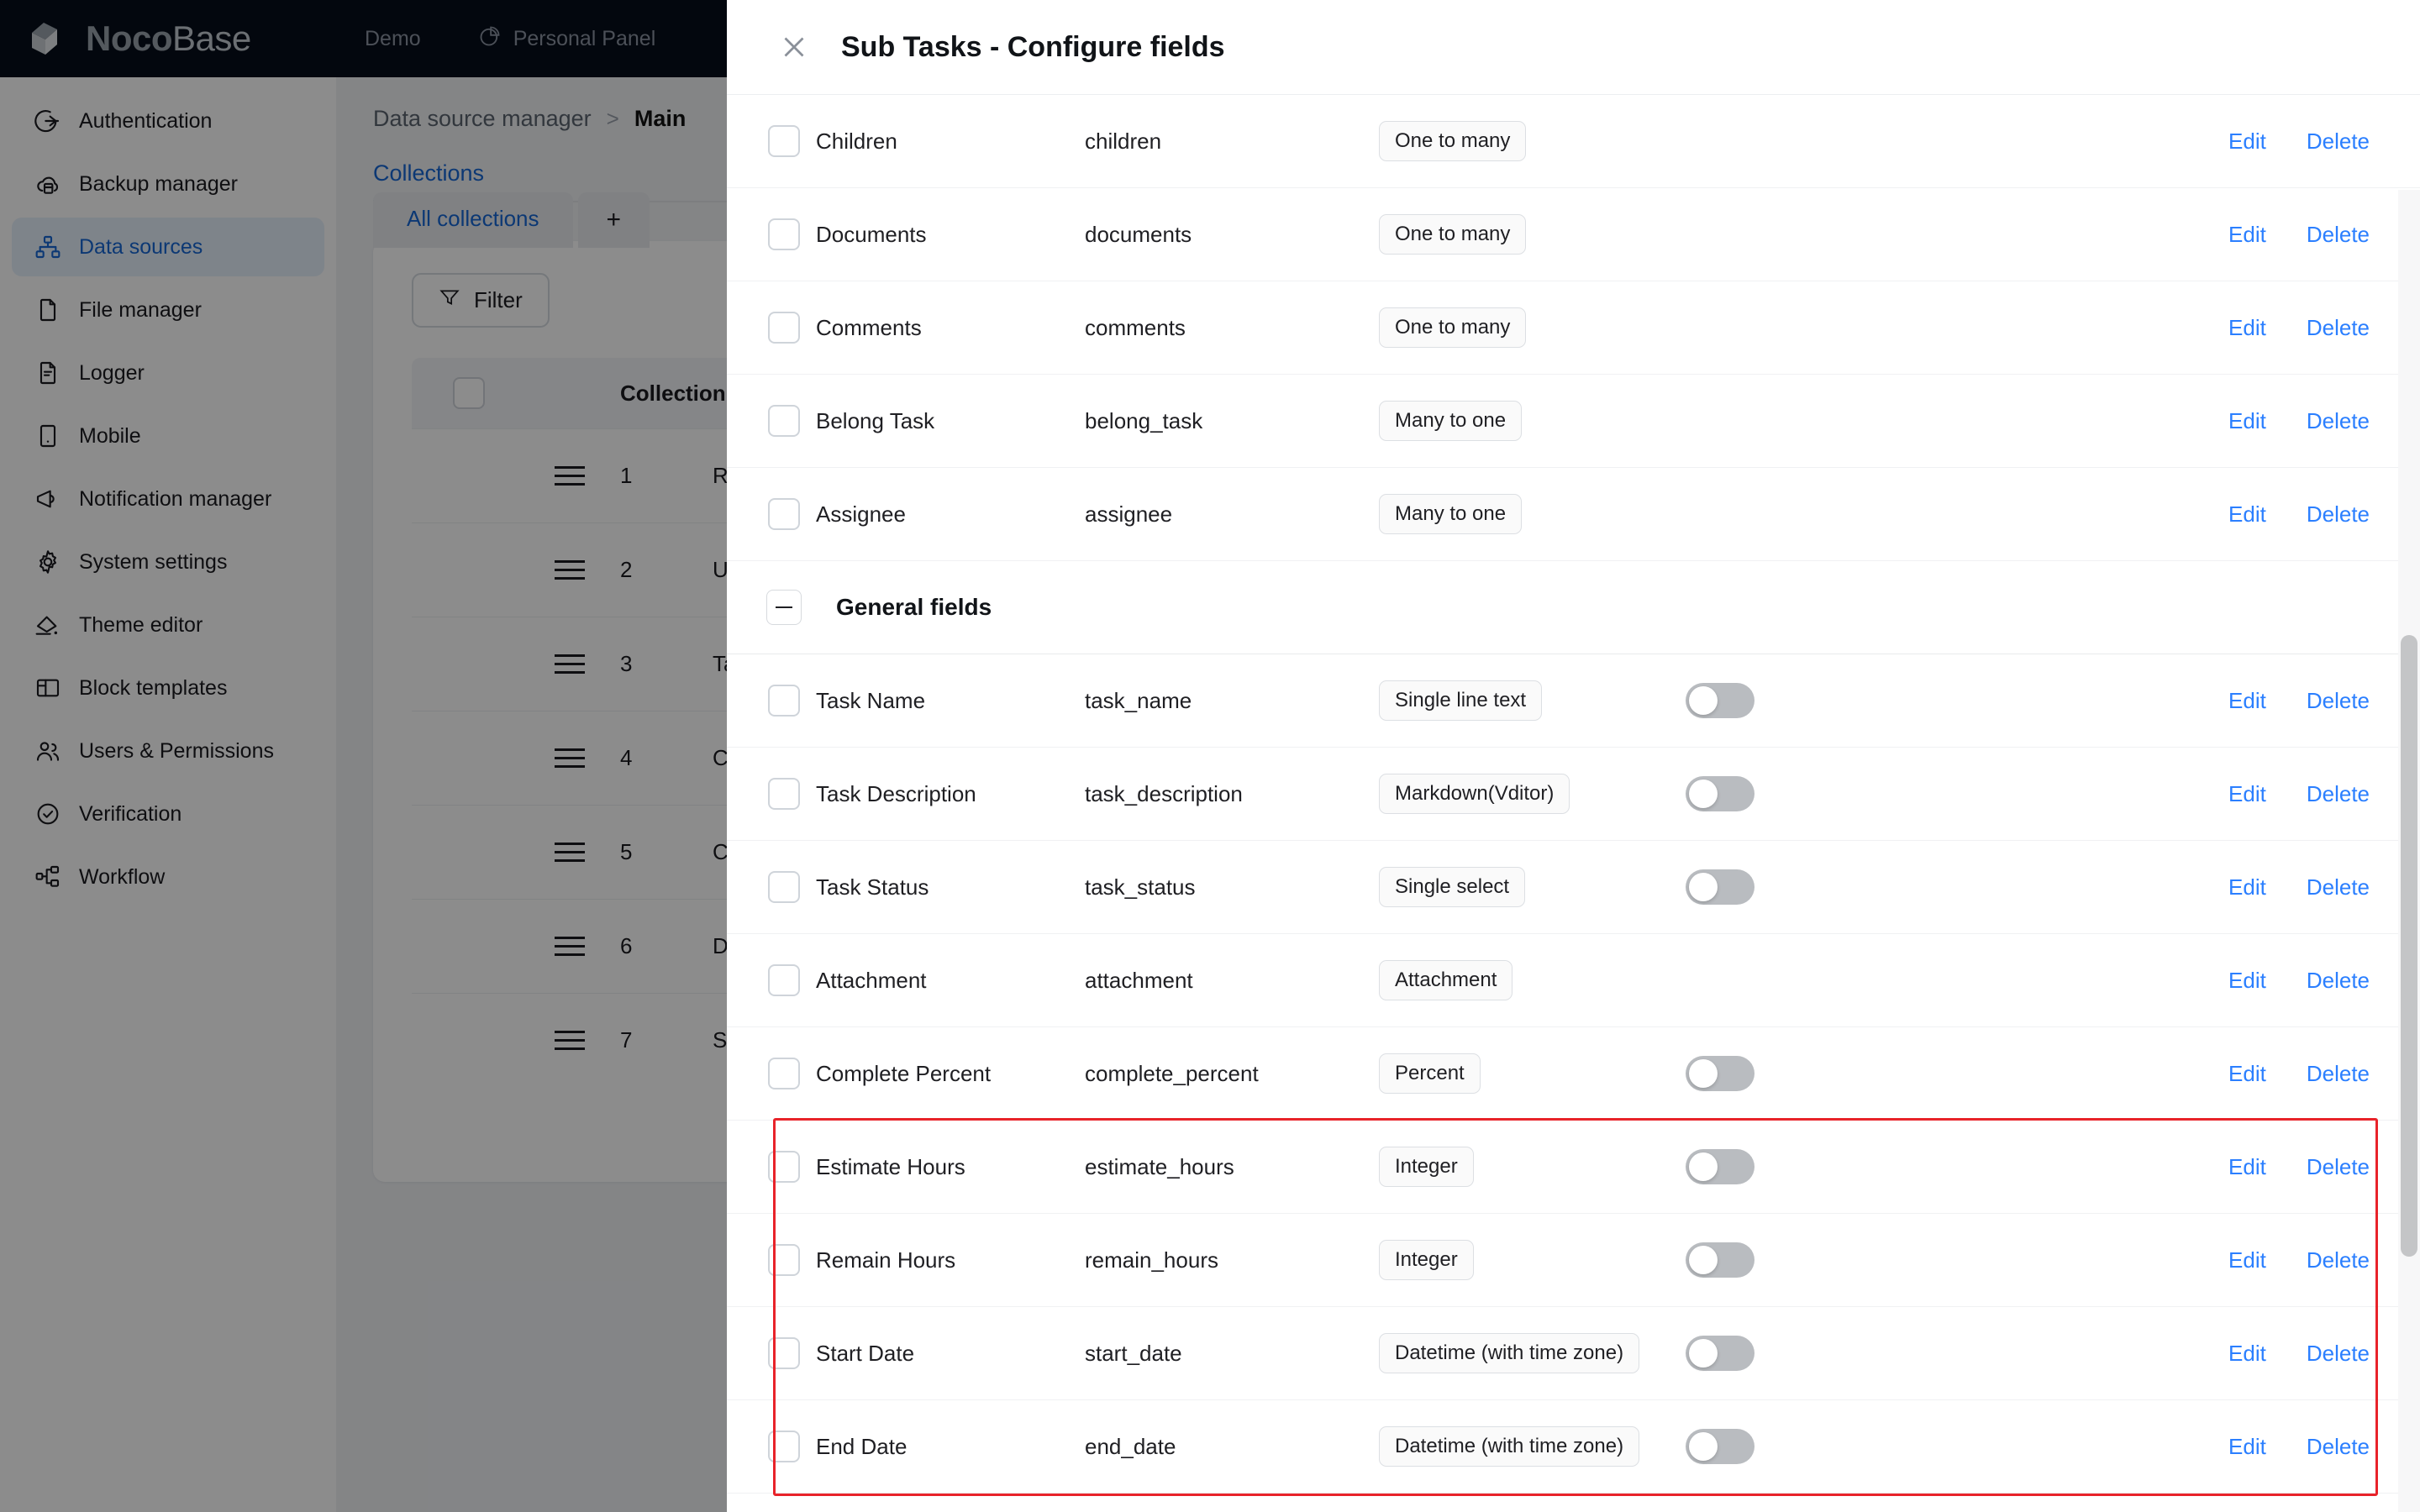  I want to click on scrollbar-track, so click(2409, 851).